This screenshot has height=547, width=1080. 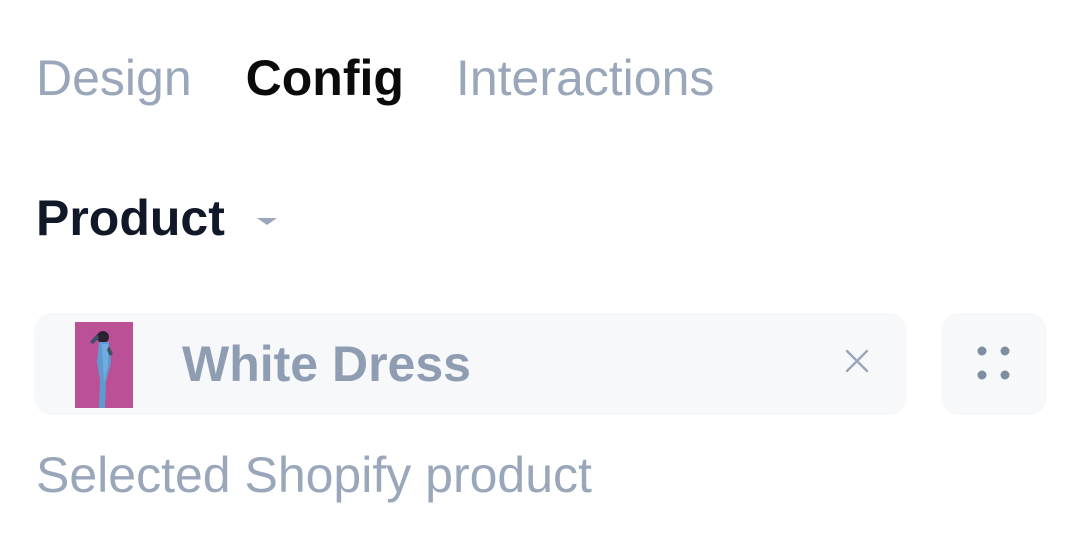 I want to click on tab-bar: Design Config Interactions, so click(x=375, y=78).